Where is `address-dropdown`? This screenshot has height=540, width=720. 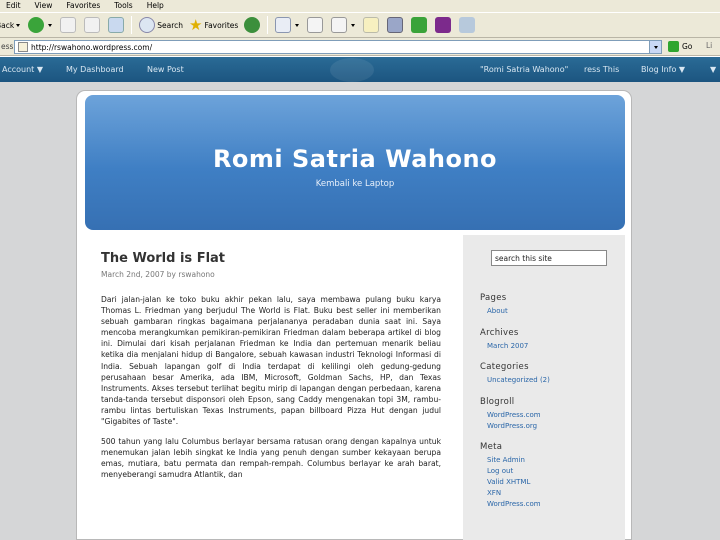 address-dropdown is located at coordinates (655, 47).